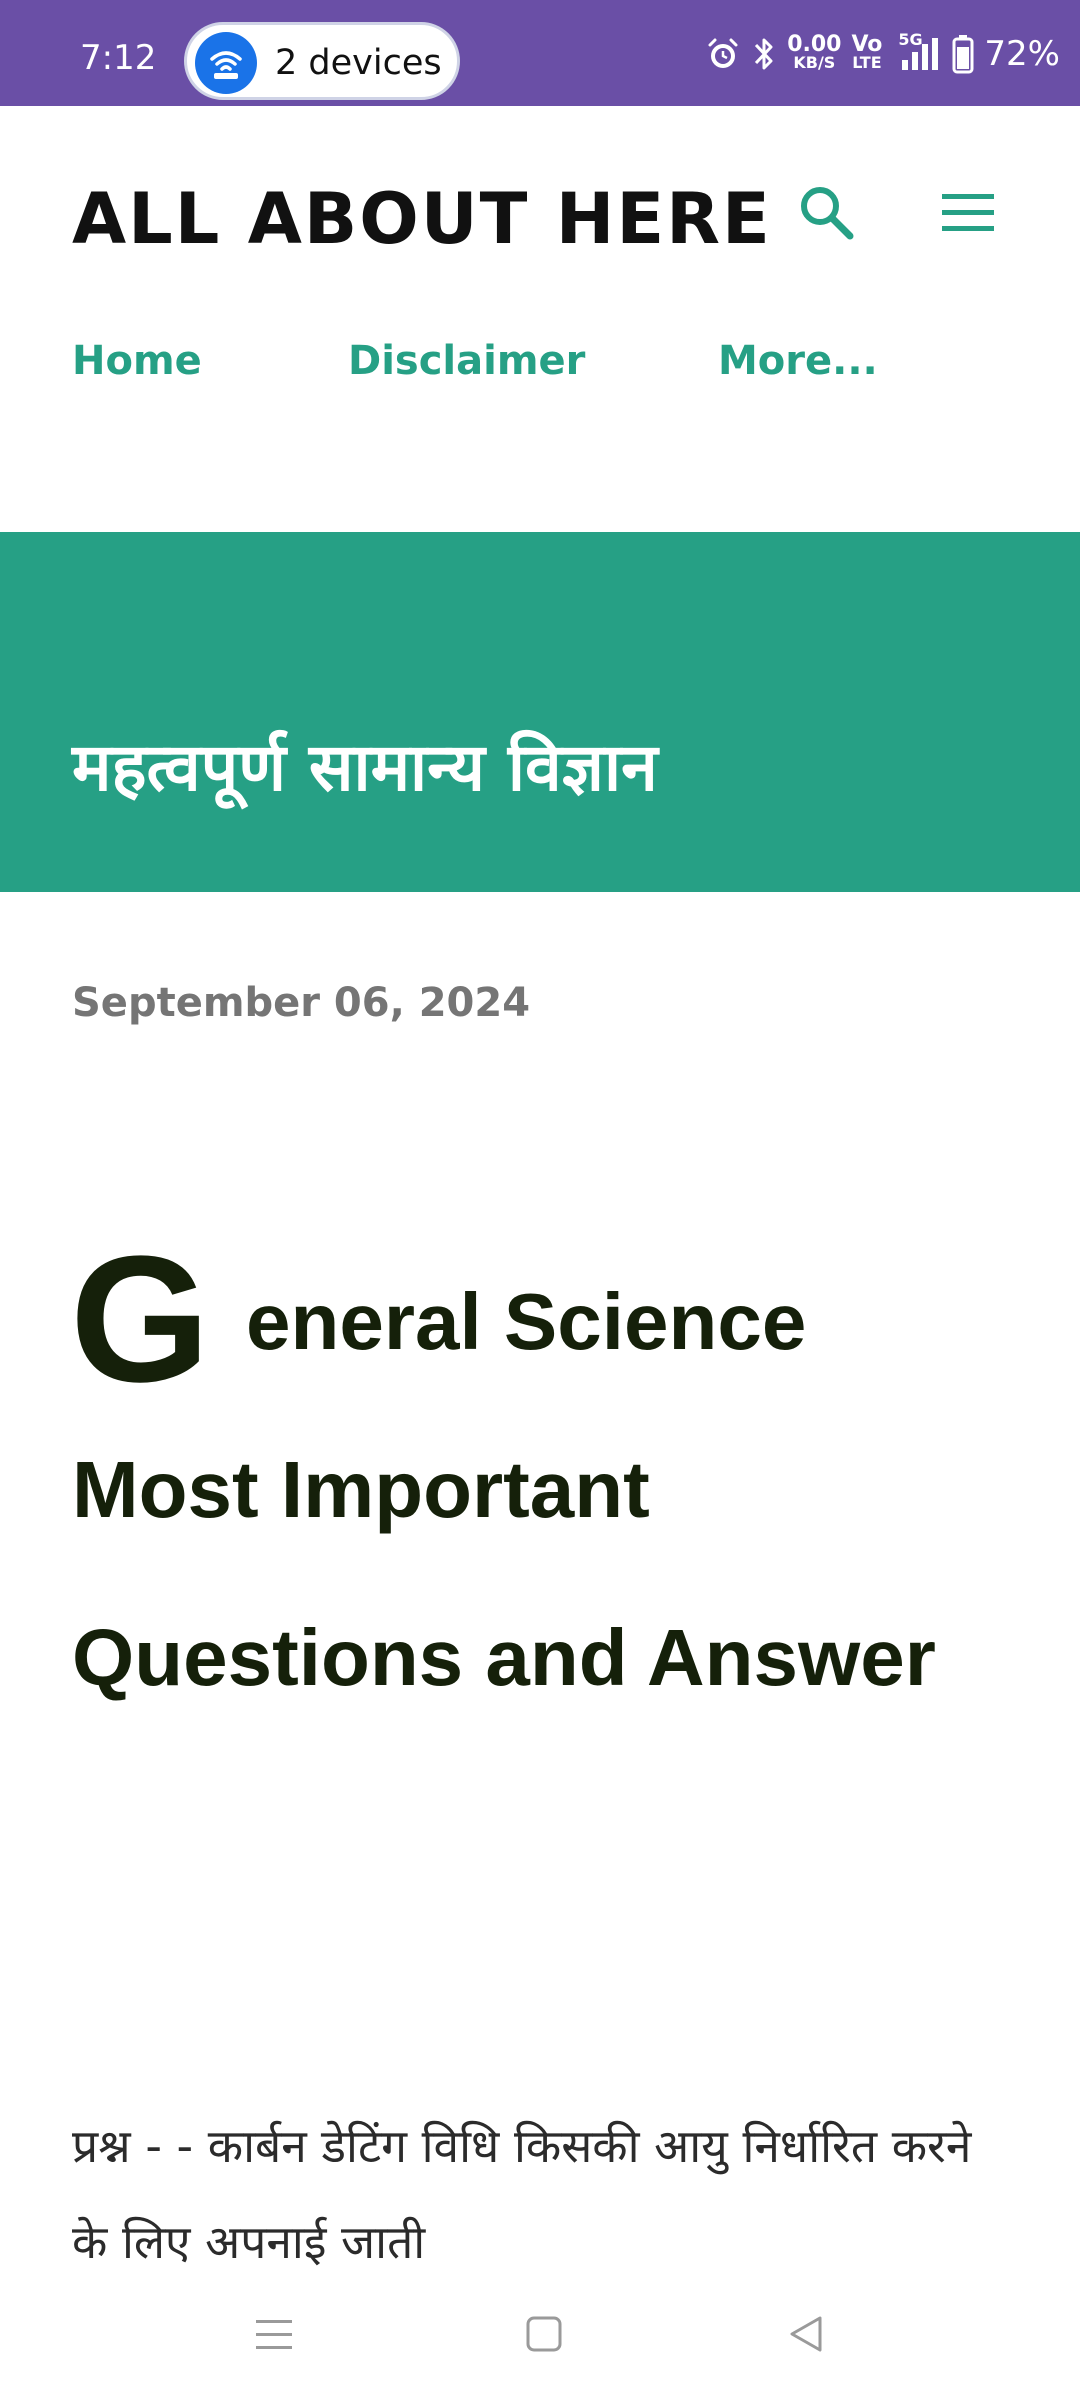 The height and width of the screenshot is (2400, 1080). I want to click on search-icon, so click(827, 213).